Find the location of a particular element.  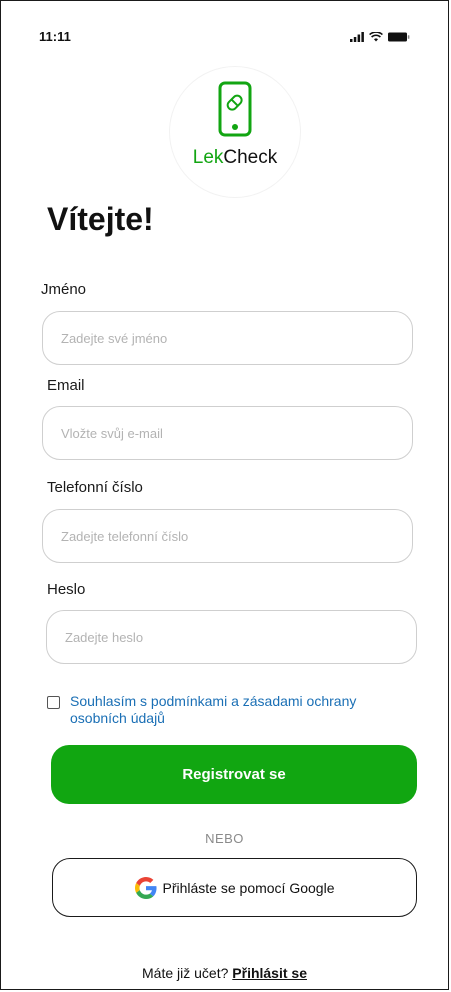

login-prompt-text: Máte již učet? is located at coordinates (185, 973).